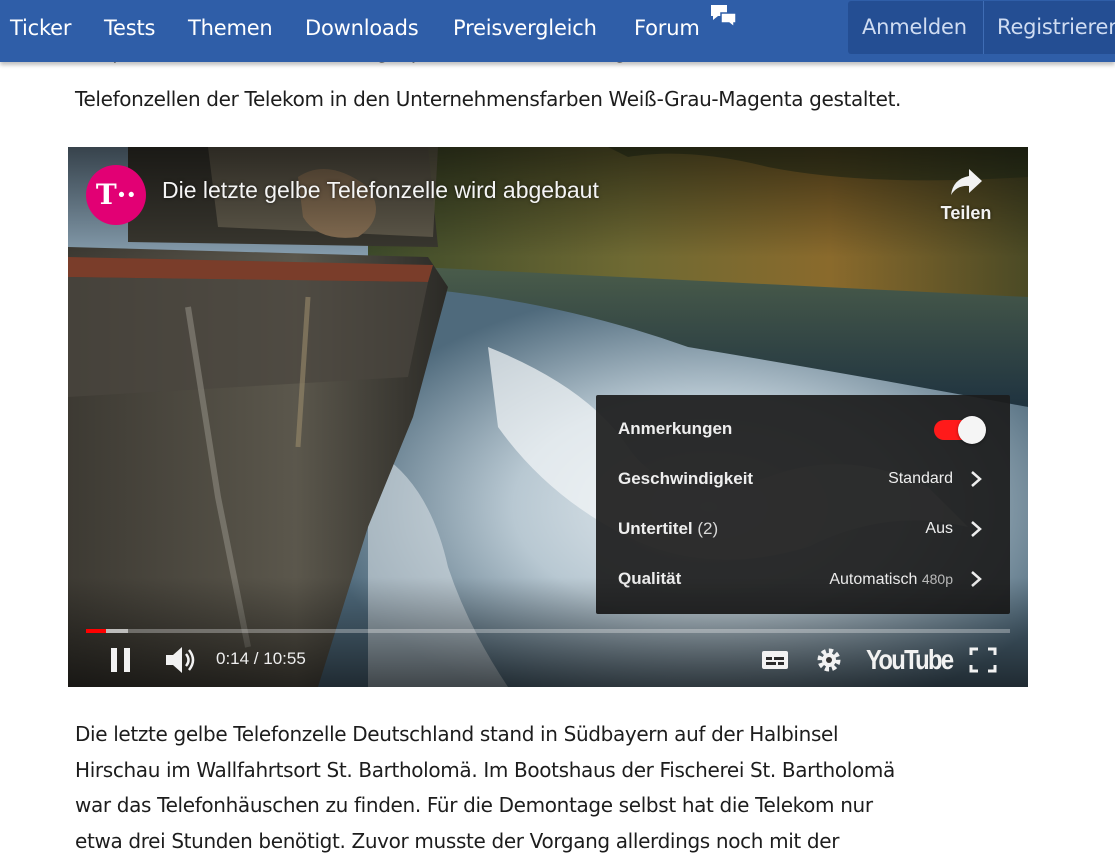  I want to click on toggle-knob, so click(972, 430).